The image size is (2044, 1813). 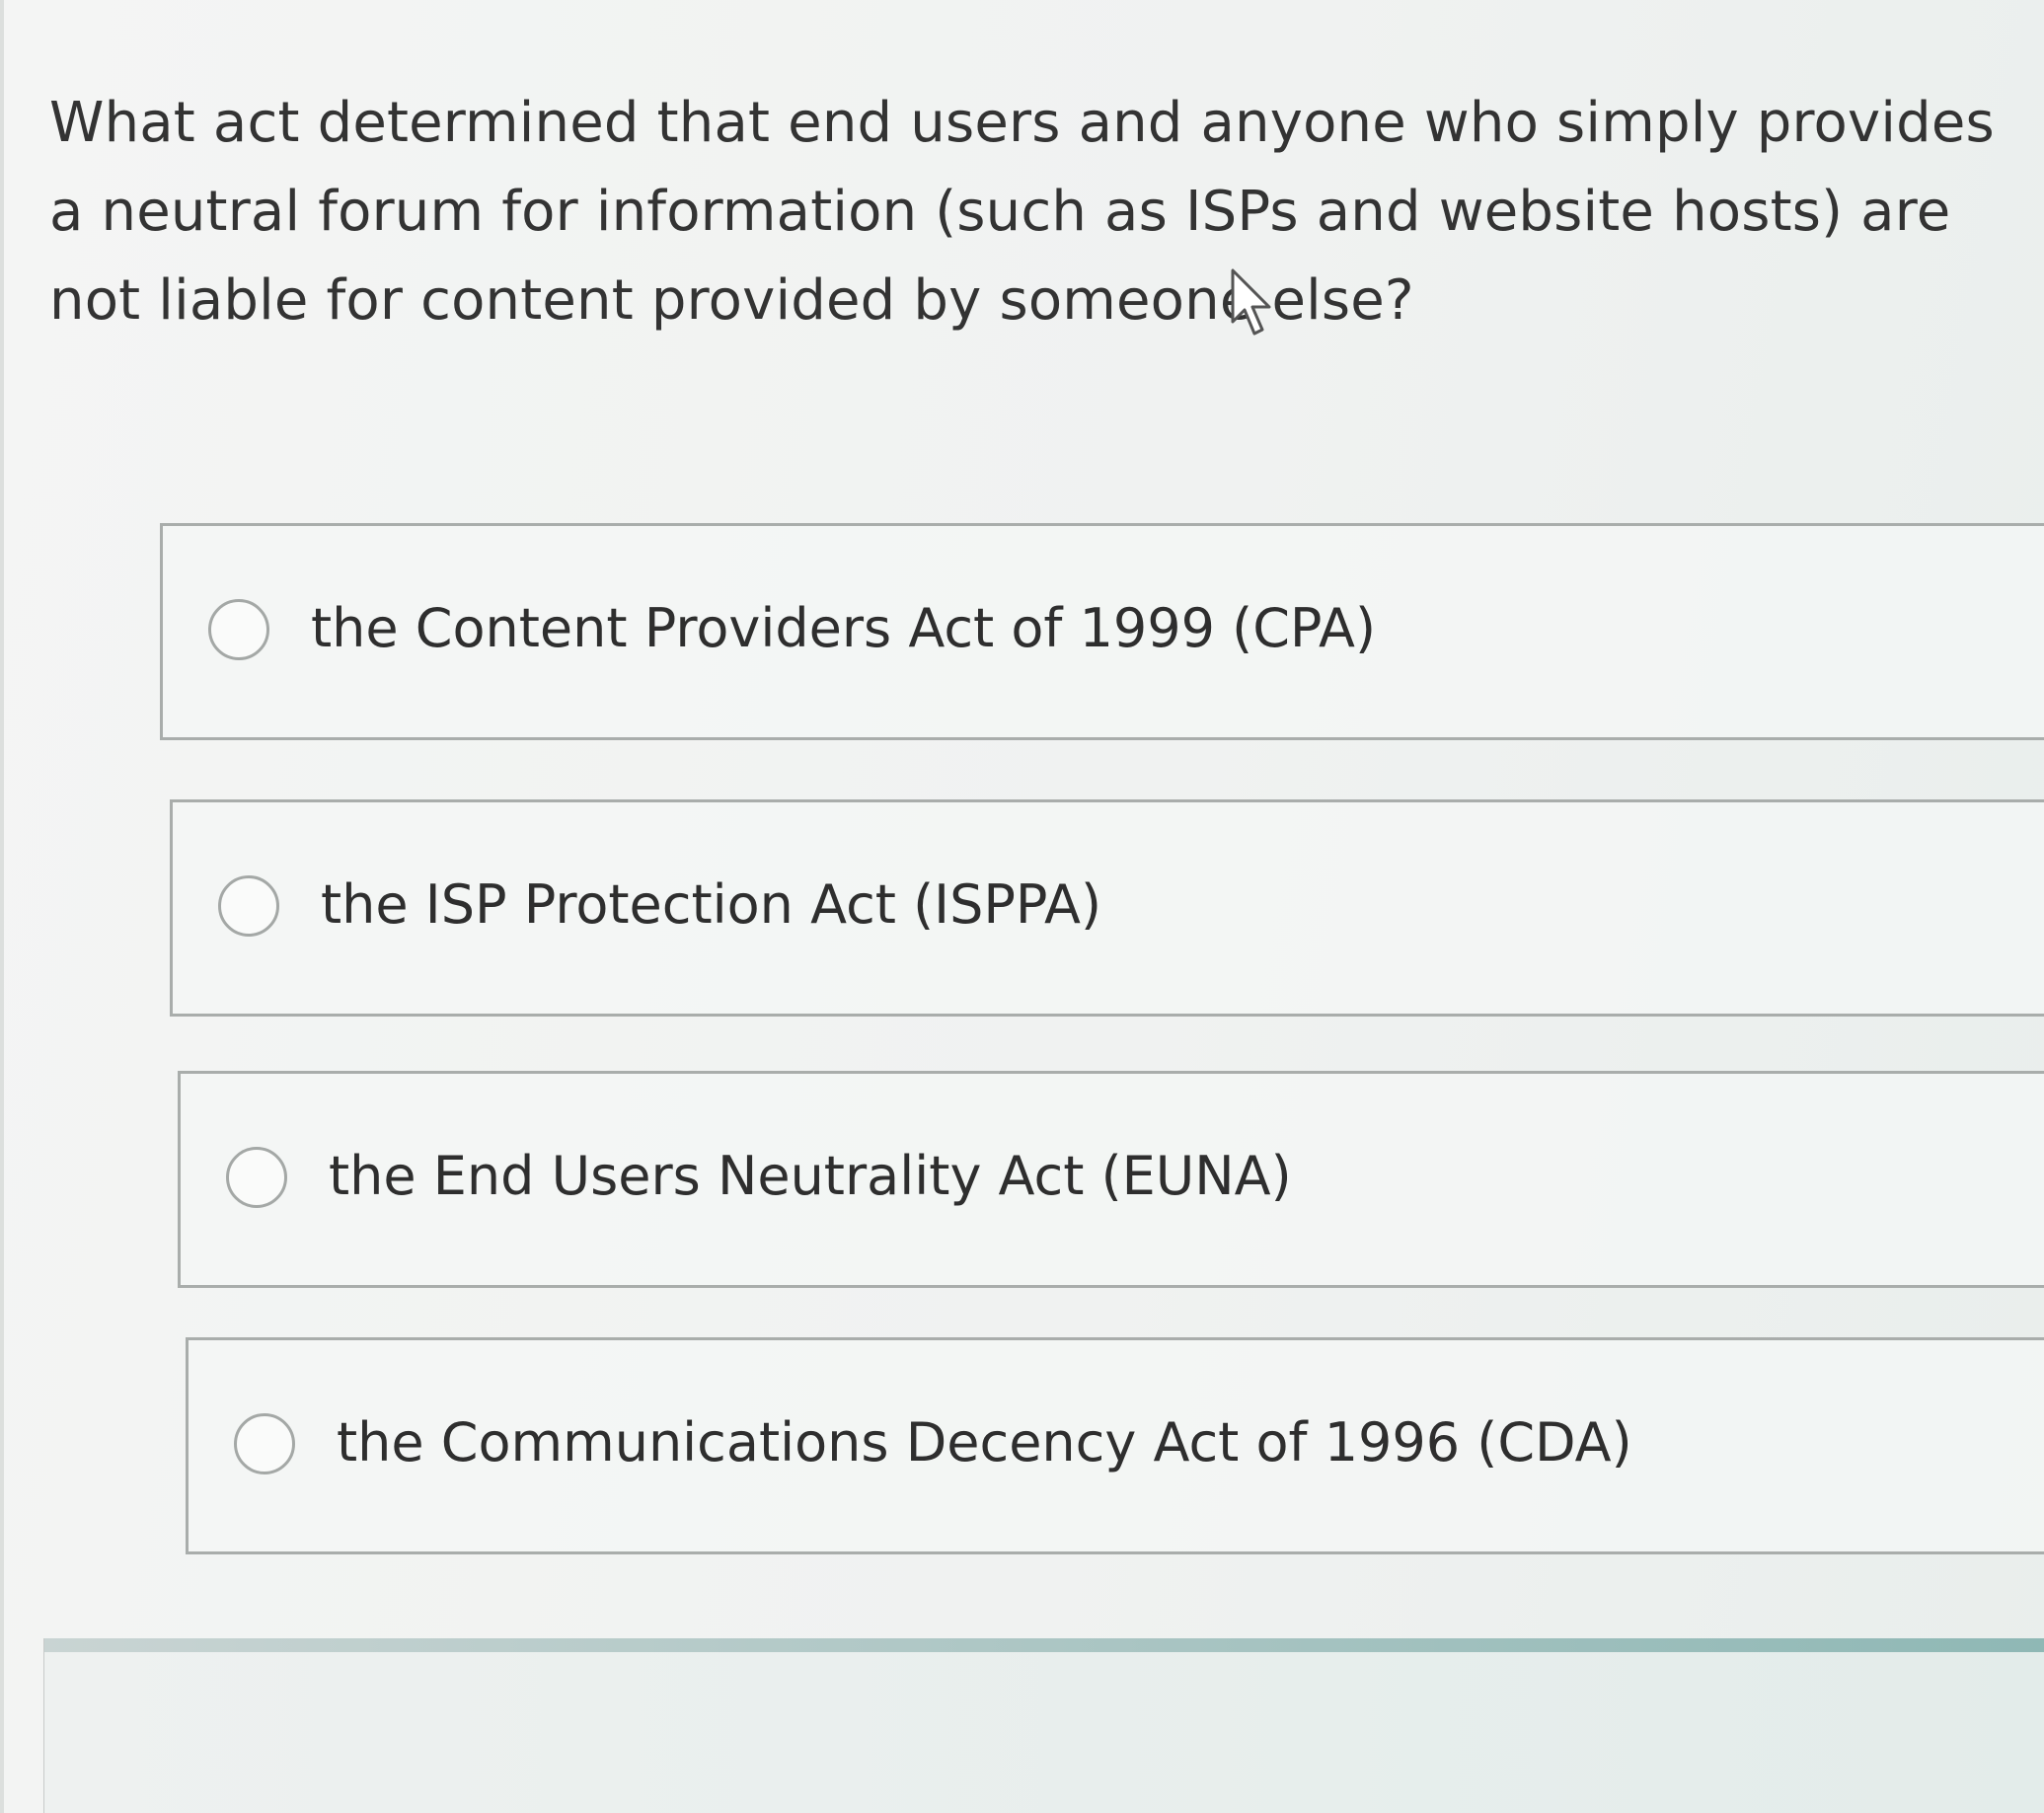 I want to click on answer-option-label: the Content Providers Act of 1999 (CPA), so click(x=844, y=628).